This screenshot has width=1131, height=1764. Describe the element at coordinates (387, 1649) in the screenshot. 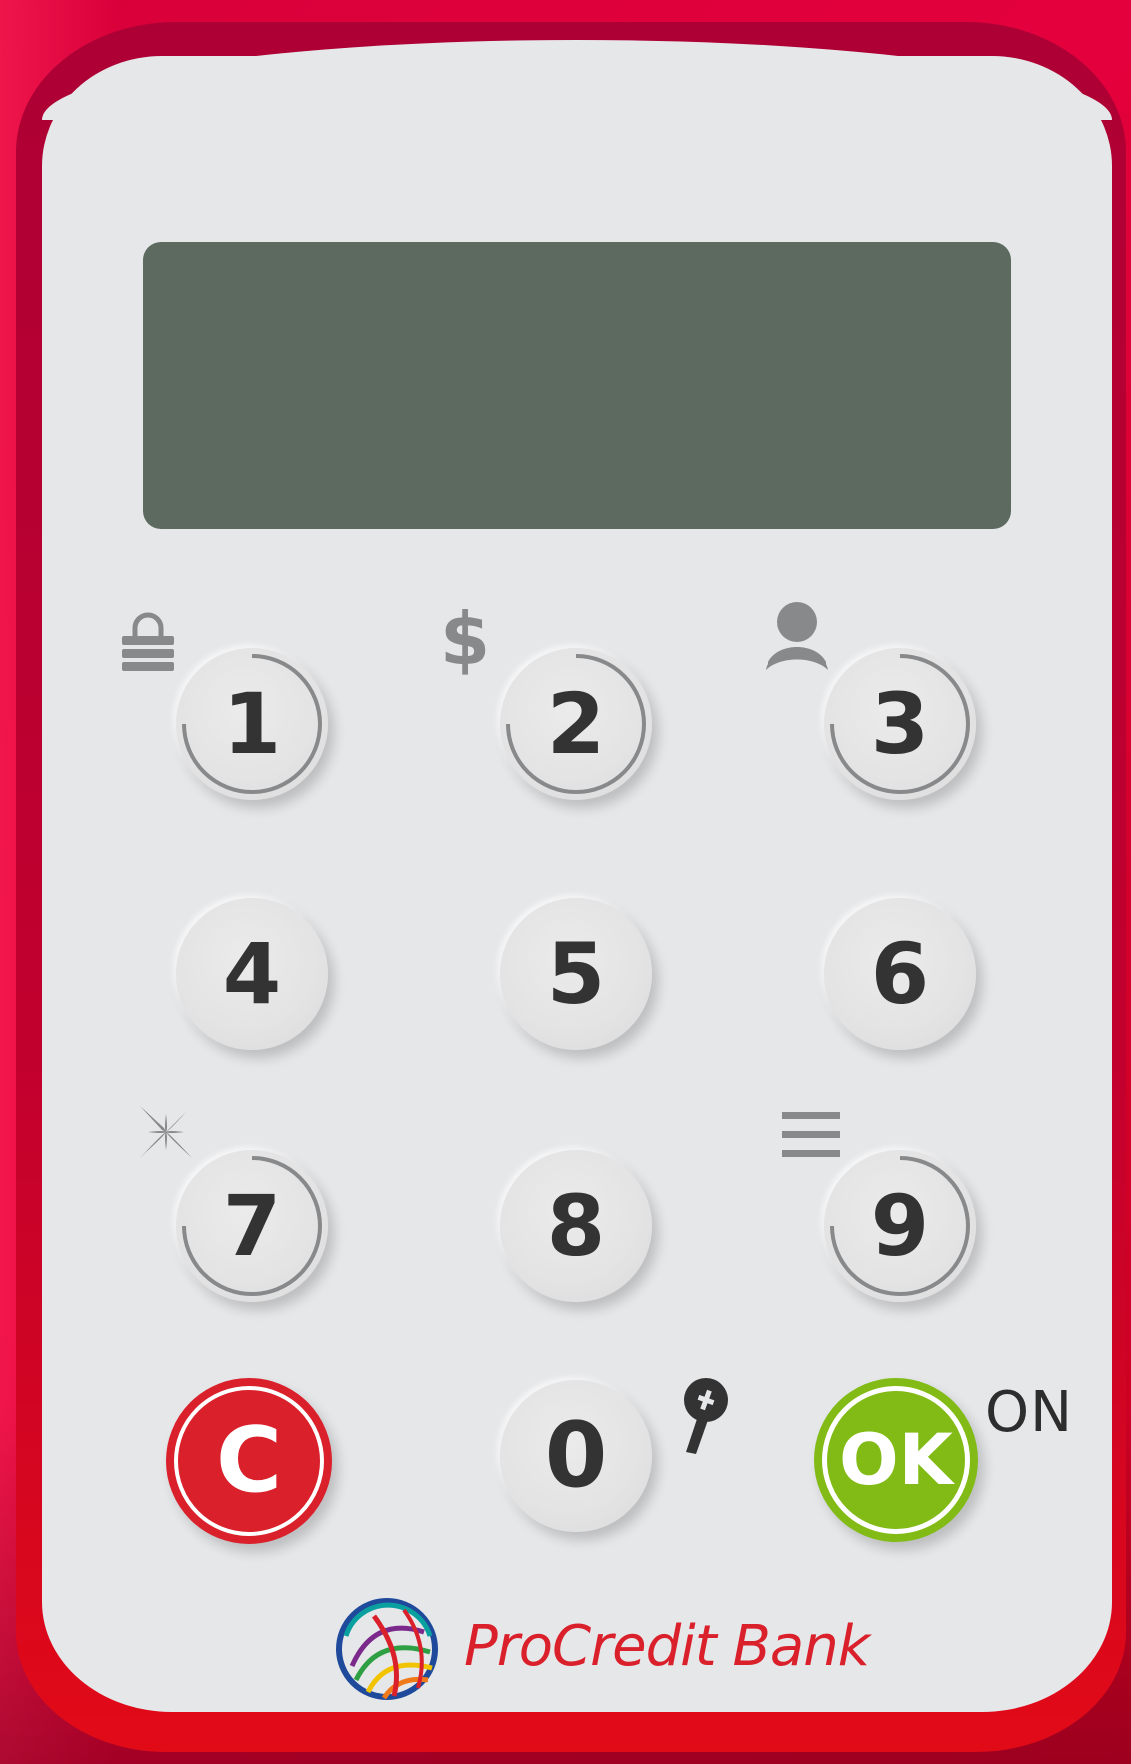

I see `procredit-globe-logo` at that location.